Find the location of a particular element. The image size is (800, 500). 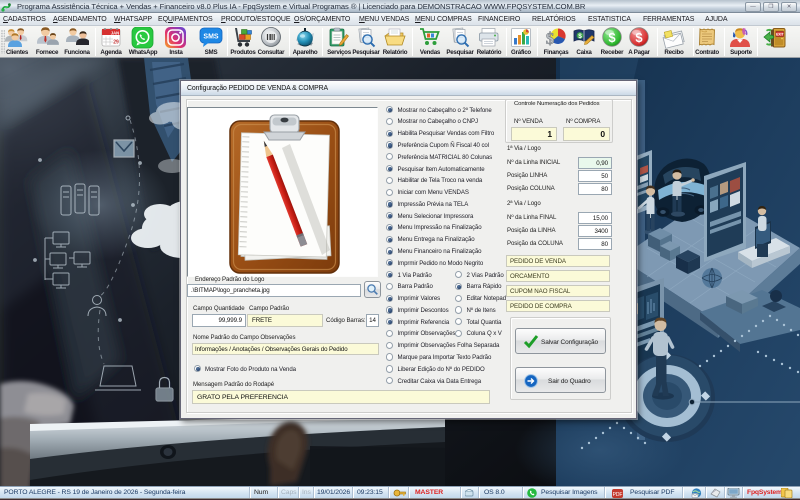

svg-text: 29 is located at coordinates (116, 43).